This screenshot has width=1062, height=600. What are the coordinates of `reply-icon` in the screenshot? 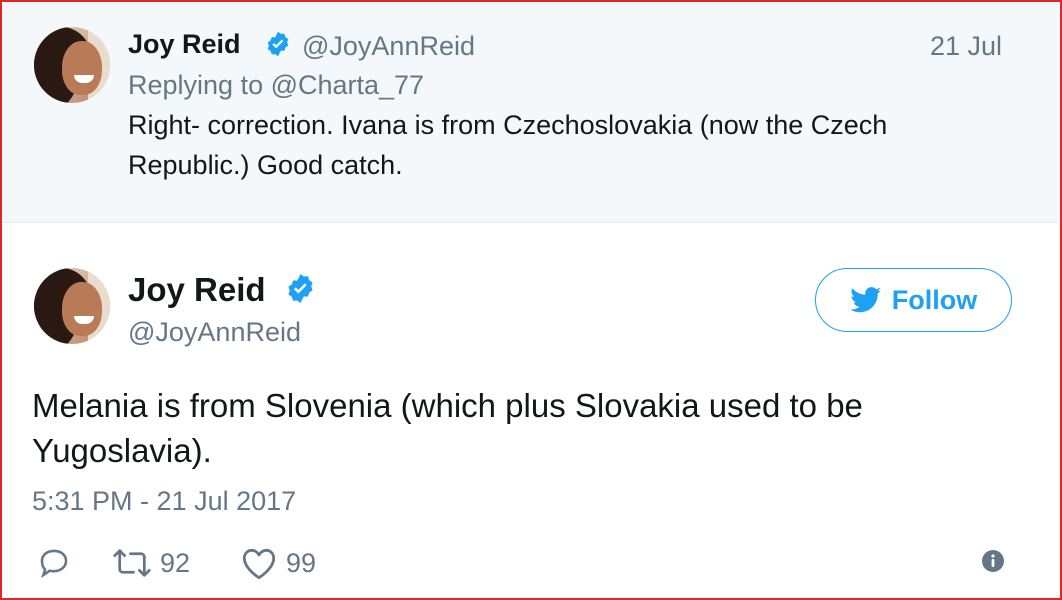 It's located at (54, 564).